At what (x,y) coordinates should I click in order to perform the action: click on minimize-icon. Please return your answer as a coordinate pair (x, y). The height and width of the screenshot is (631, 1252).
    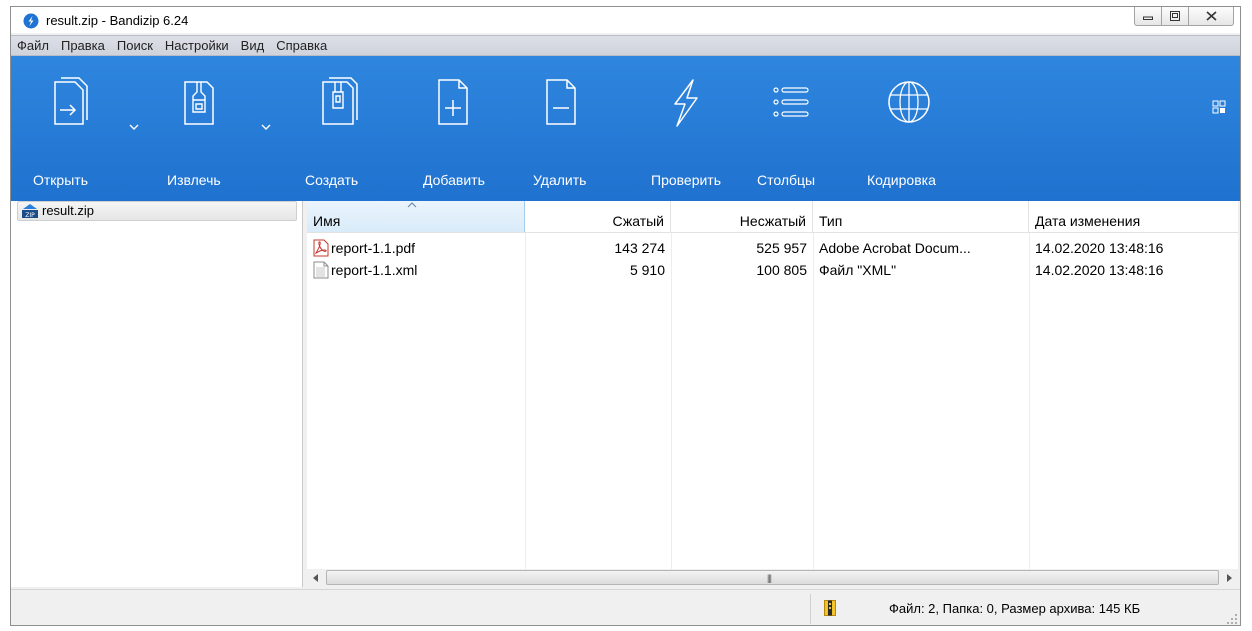
    Looking at the image, I should click on (1148, 18).